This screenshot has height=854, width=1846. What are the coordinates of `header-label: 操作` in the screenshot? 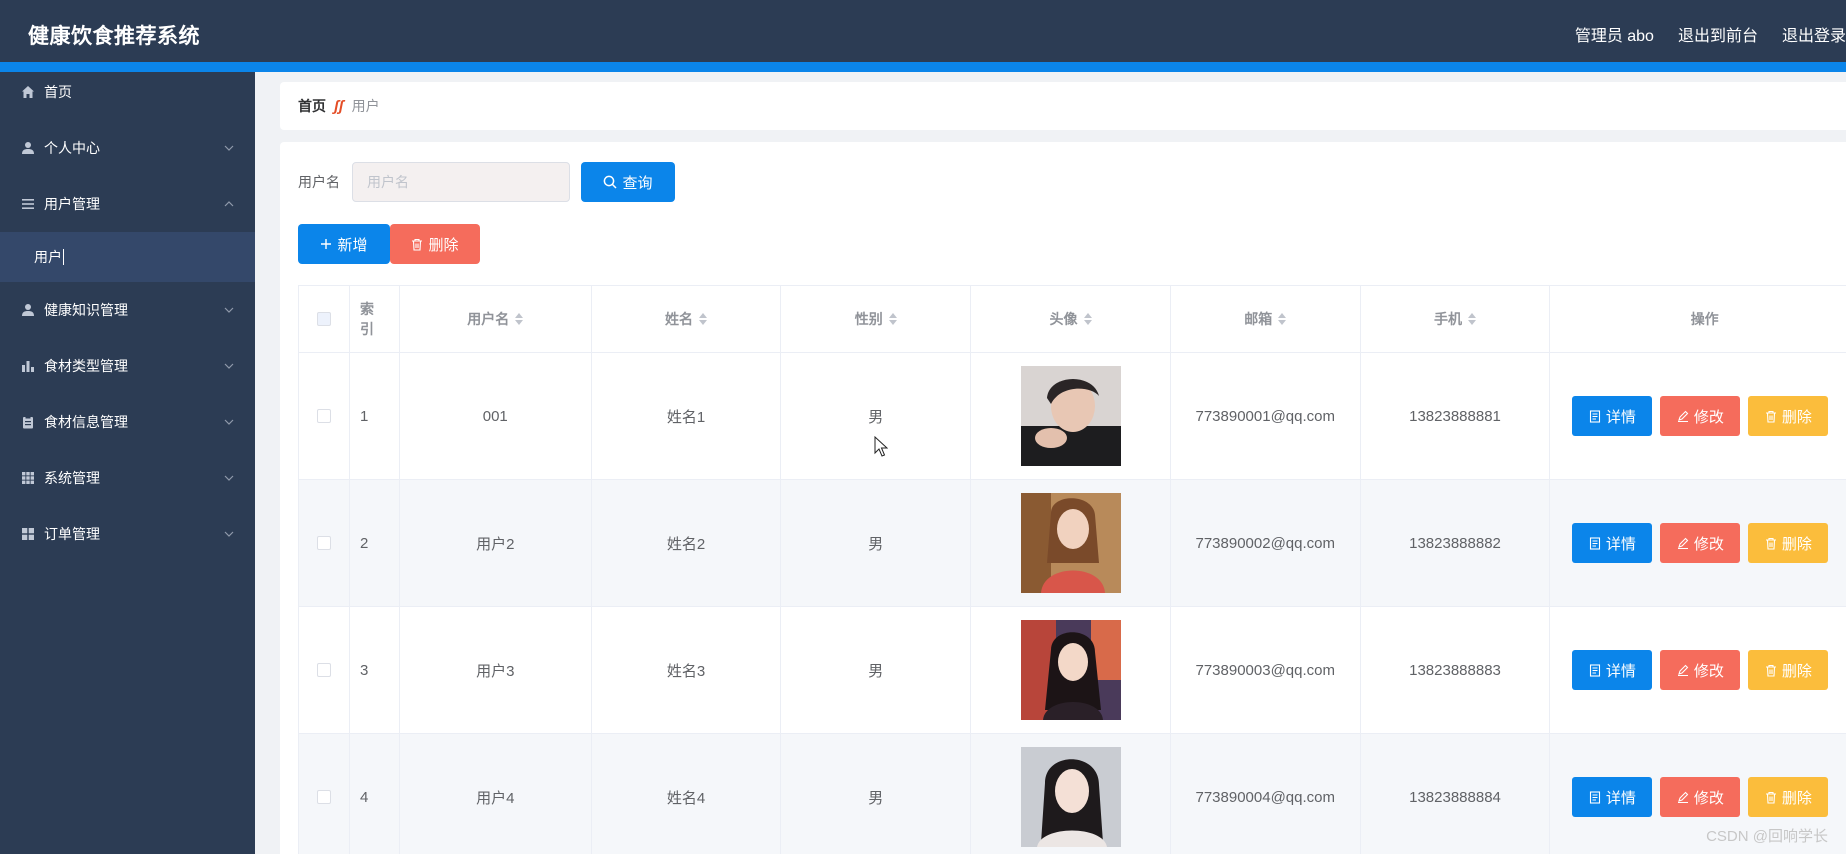 It's located at (1704, 319).